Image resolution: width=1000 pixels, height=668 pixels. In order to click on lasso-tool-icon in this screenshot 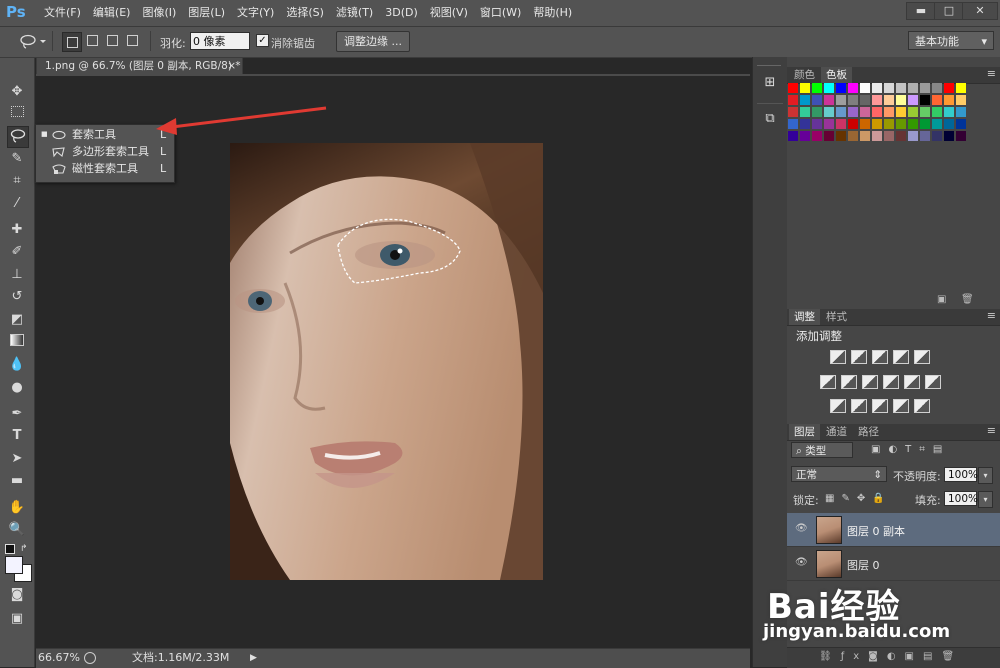, I will do `click(18, 137)`.